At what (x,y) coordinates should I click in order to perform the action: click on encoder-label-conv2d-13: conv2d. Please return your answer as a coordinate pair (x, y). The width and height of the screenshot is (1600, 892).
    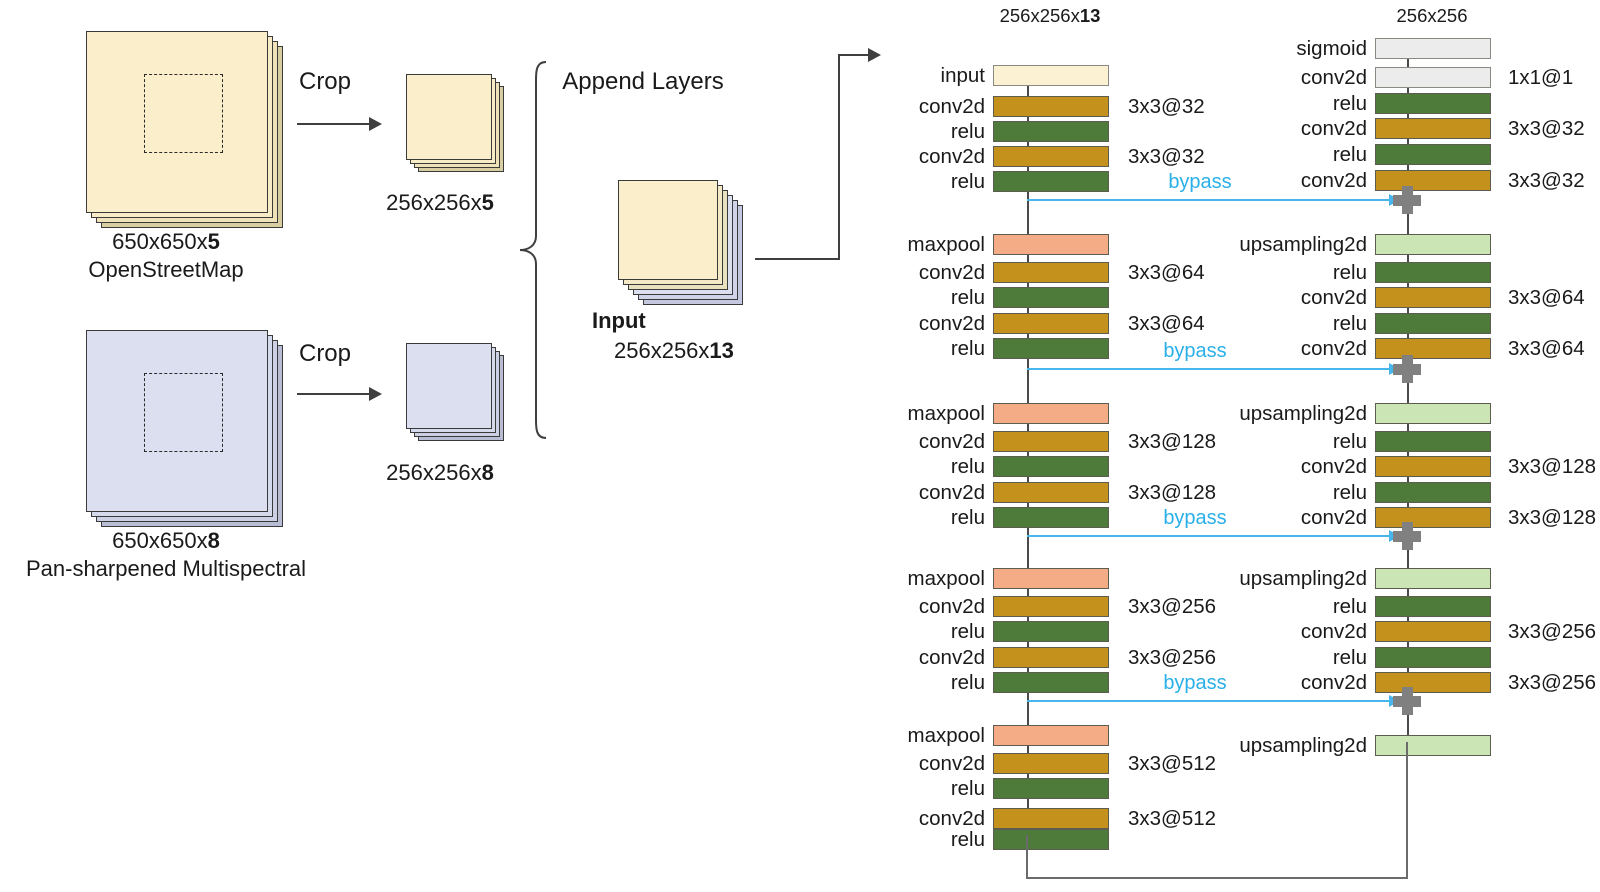
    Looking at the image, I should click on (951, 492).